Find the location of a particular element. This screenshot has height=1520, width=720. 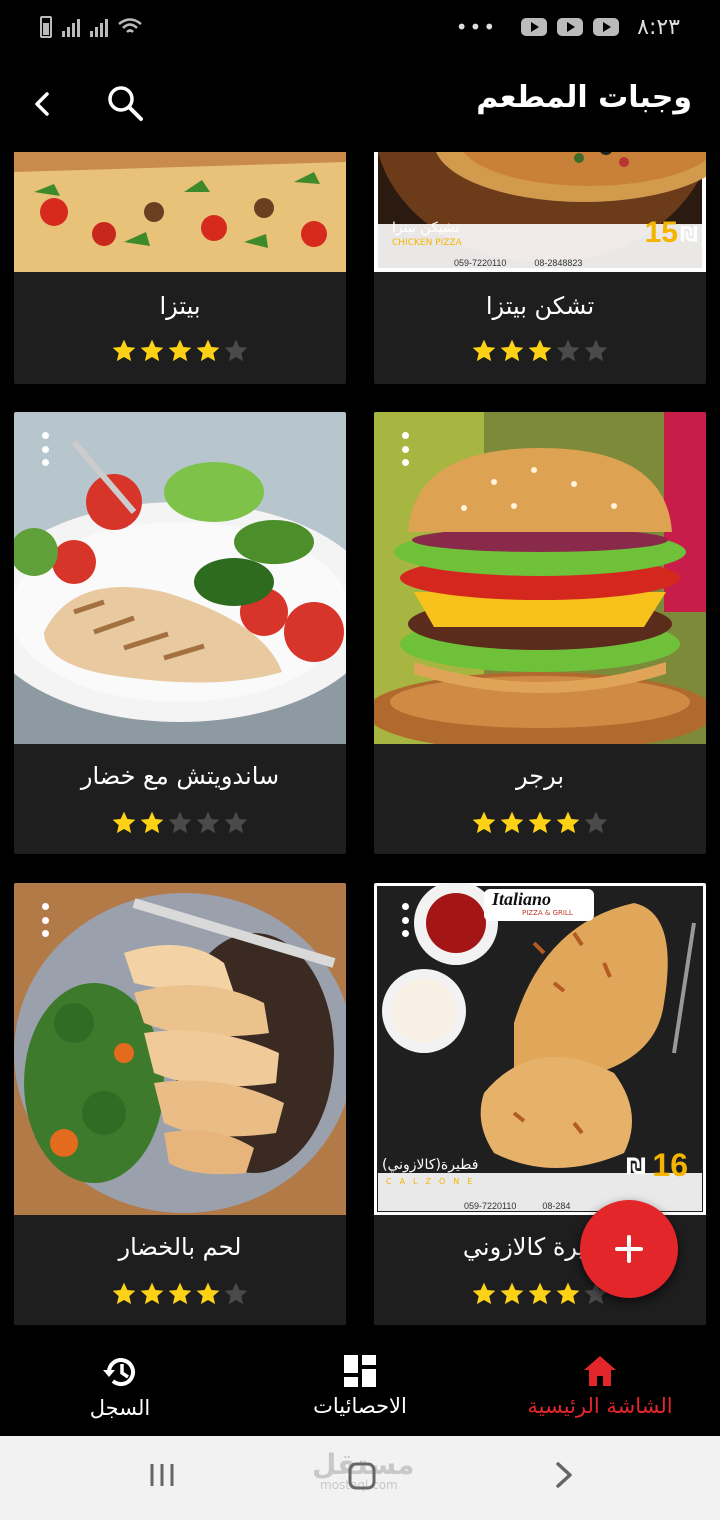

price-label: 15 is located at coordinates (661, 233).